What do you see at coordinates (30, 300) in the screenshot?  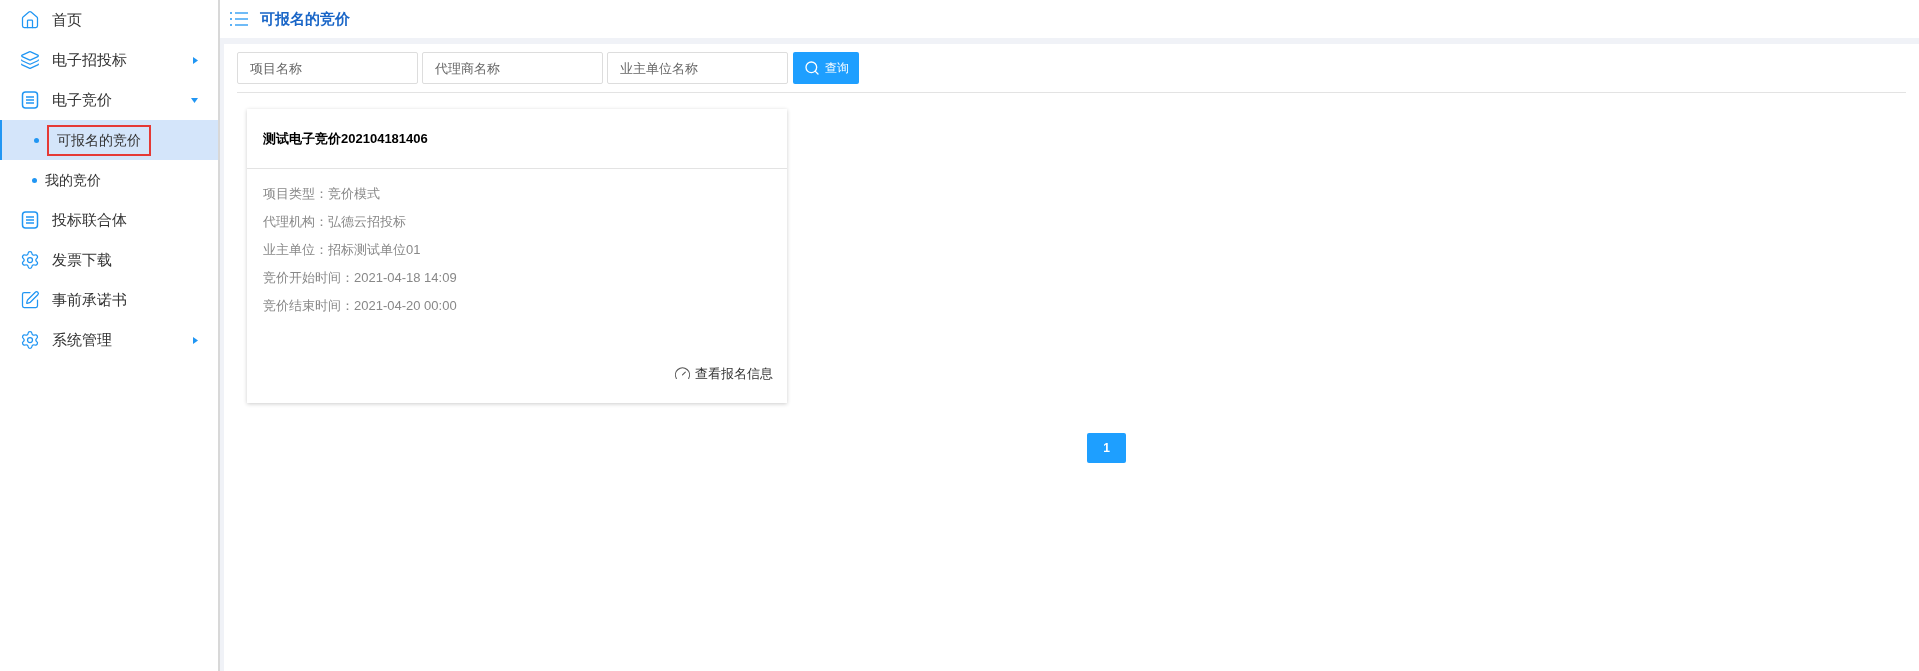 I see `note-edit-icon` at bounding box center [30, 300].